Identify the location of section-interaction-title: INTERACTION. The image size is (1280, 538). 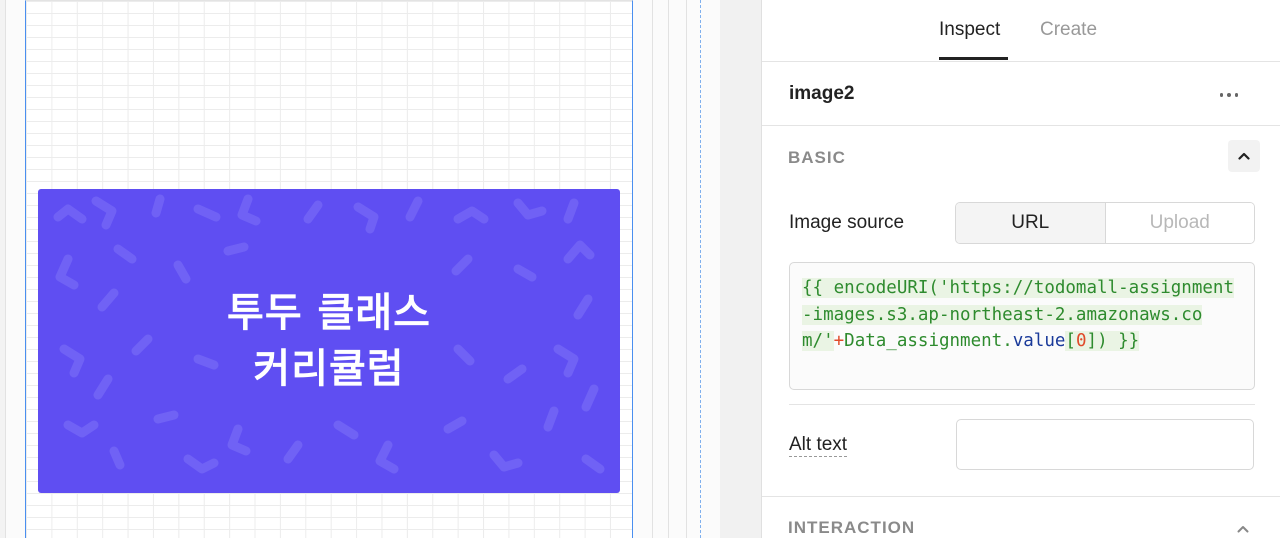
(851, 528).